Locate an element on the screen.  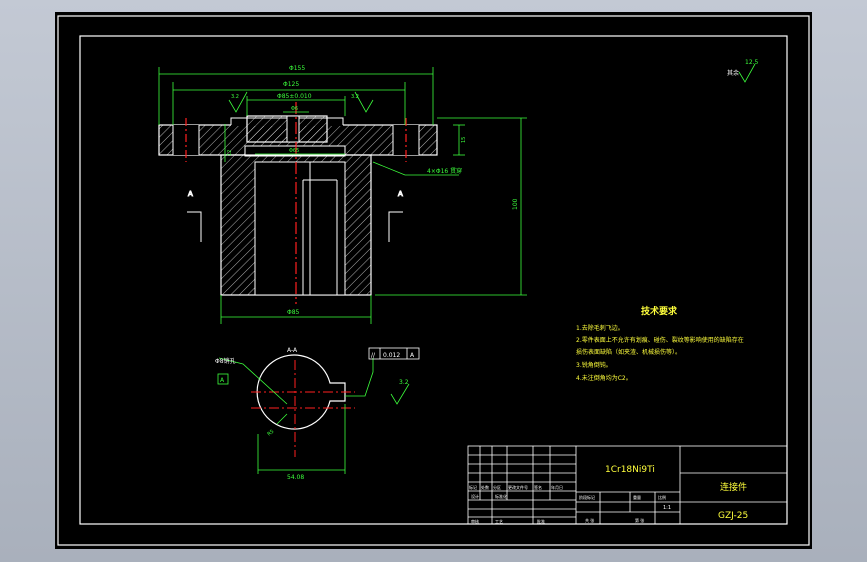
tb-label: 工艺 is located at coordinates (499, 521).